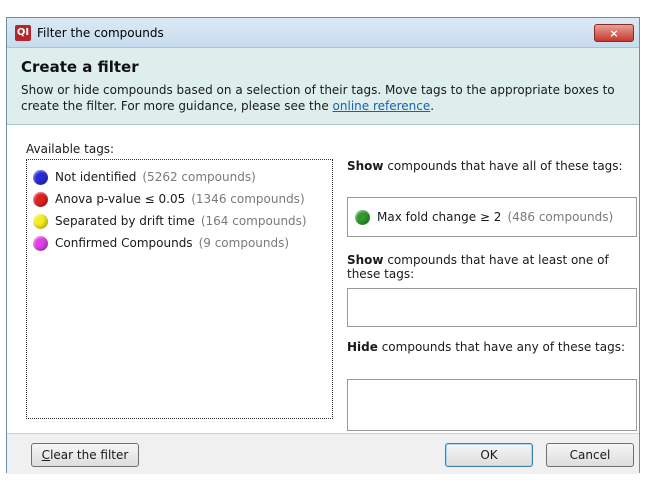 The height and width of the screenshot is (482, 646). I want to click on cancel-button: Cancel, so click(590, 455).